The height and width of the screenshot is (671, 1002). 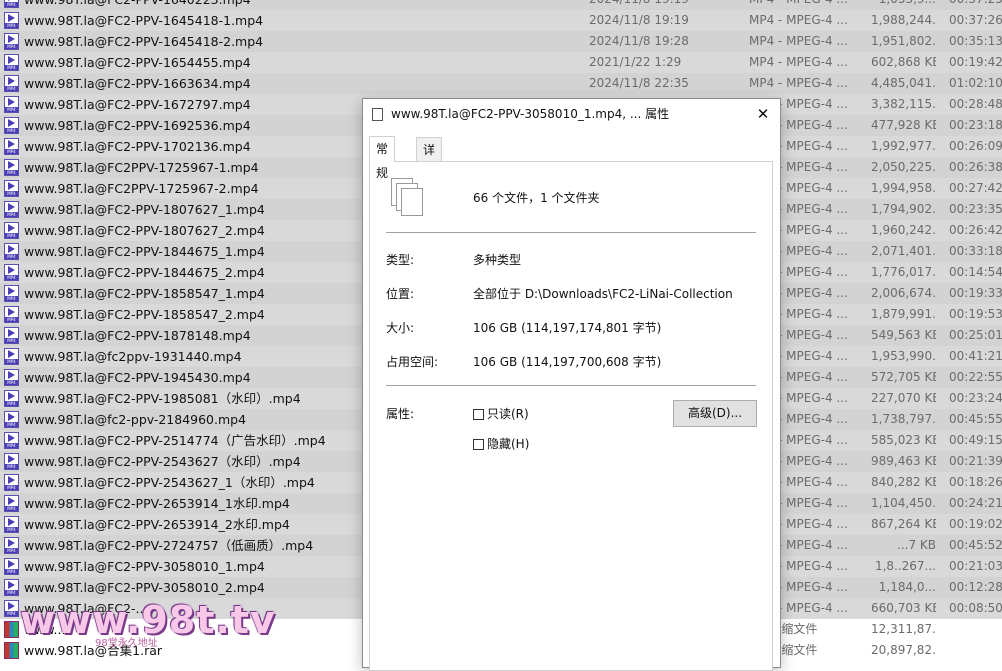 I want to click on file-name: www.98T.la@FC2-PPV-1945430.mp4, so click(x=137, y=377).